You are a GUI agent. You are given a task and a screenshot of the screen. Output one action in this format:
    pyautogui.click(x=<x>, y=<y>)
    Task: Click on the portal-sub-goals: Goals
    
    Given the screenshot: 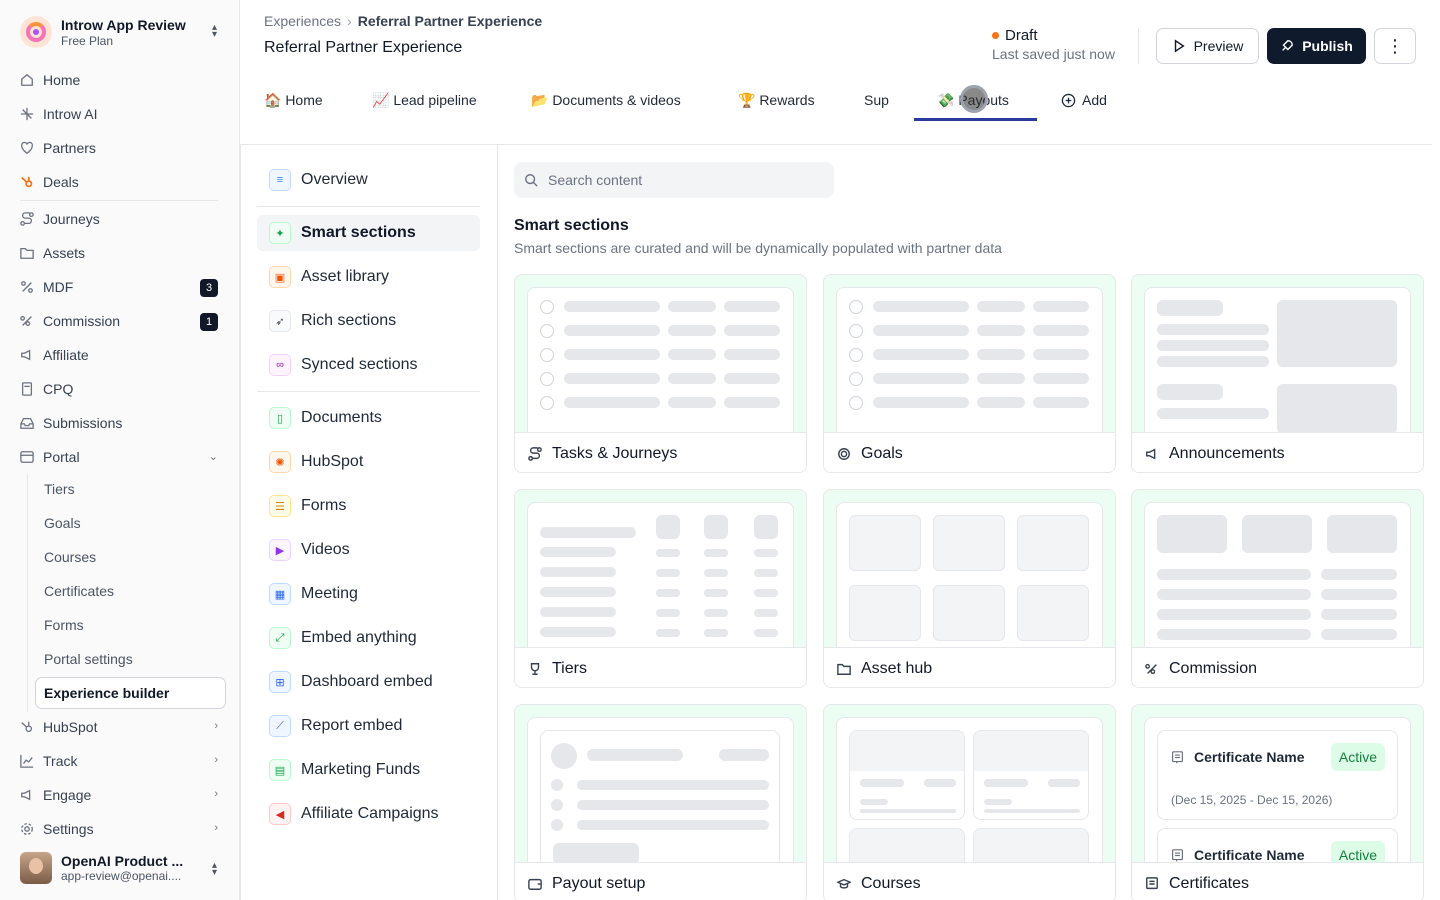 What is the action you would take?
    pyautogui.click(x=134, y=523)
    